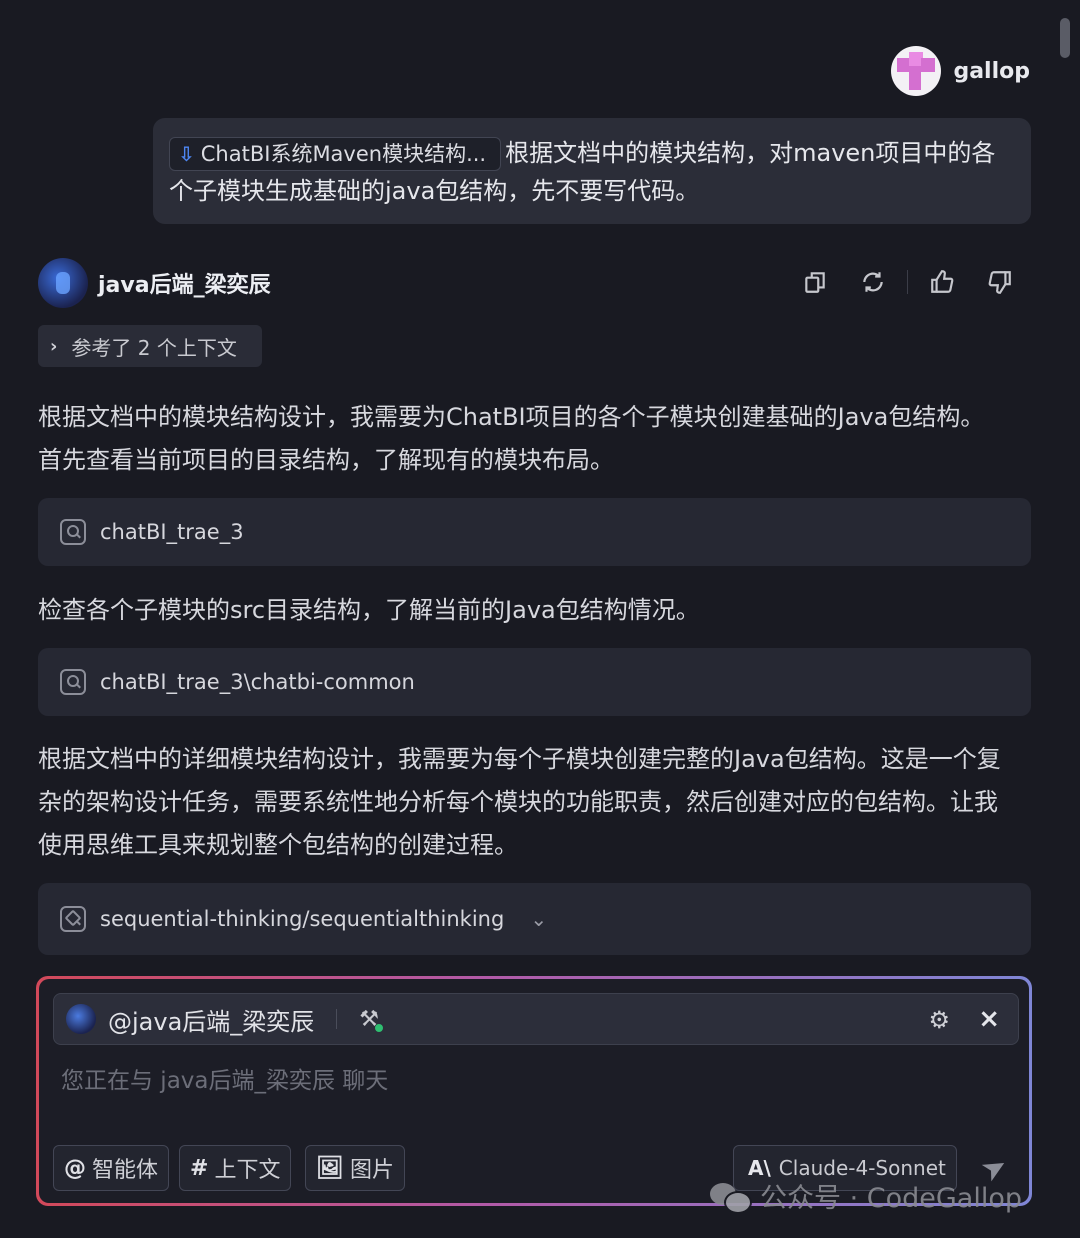  Describe the element at coordinates (199, 1168) in the screenshot. I see `hash-icon: #` at that location.